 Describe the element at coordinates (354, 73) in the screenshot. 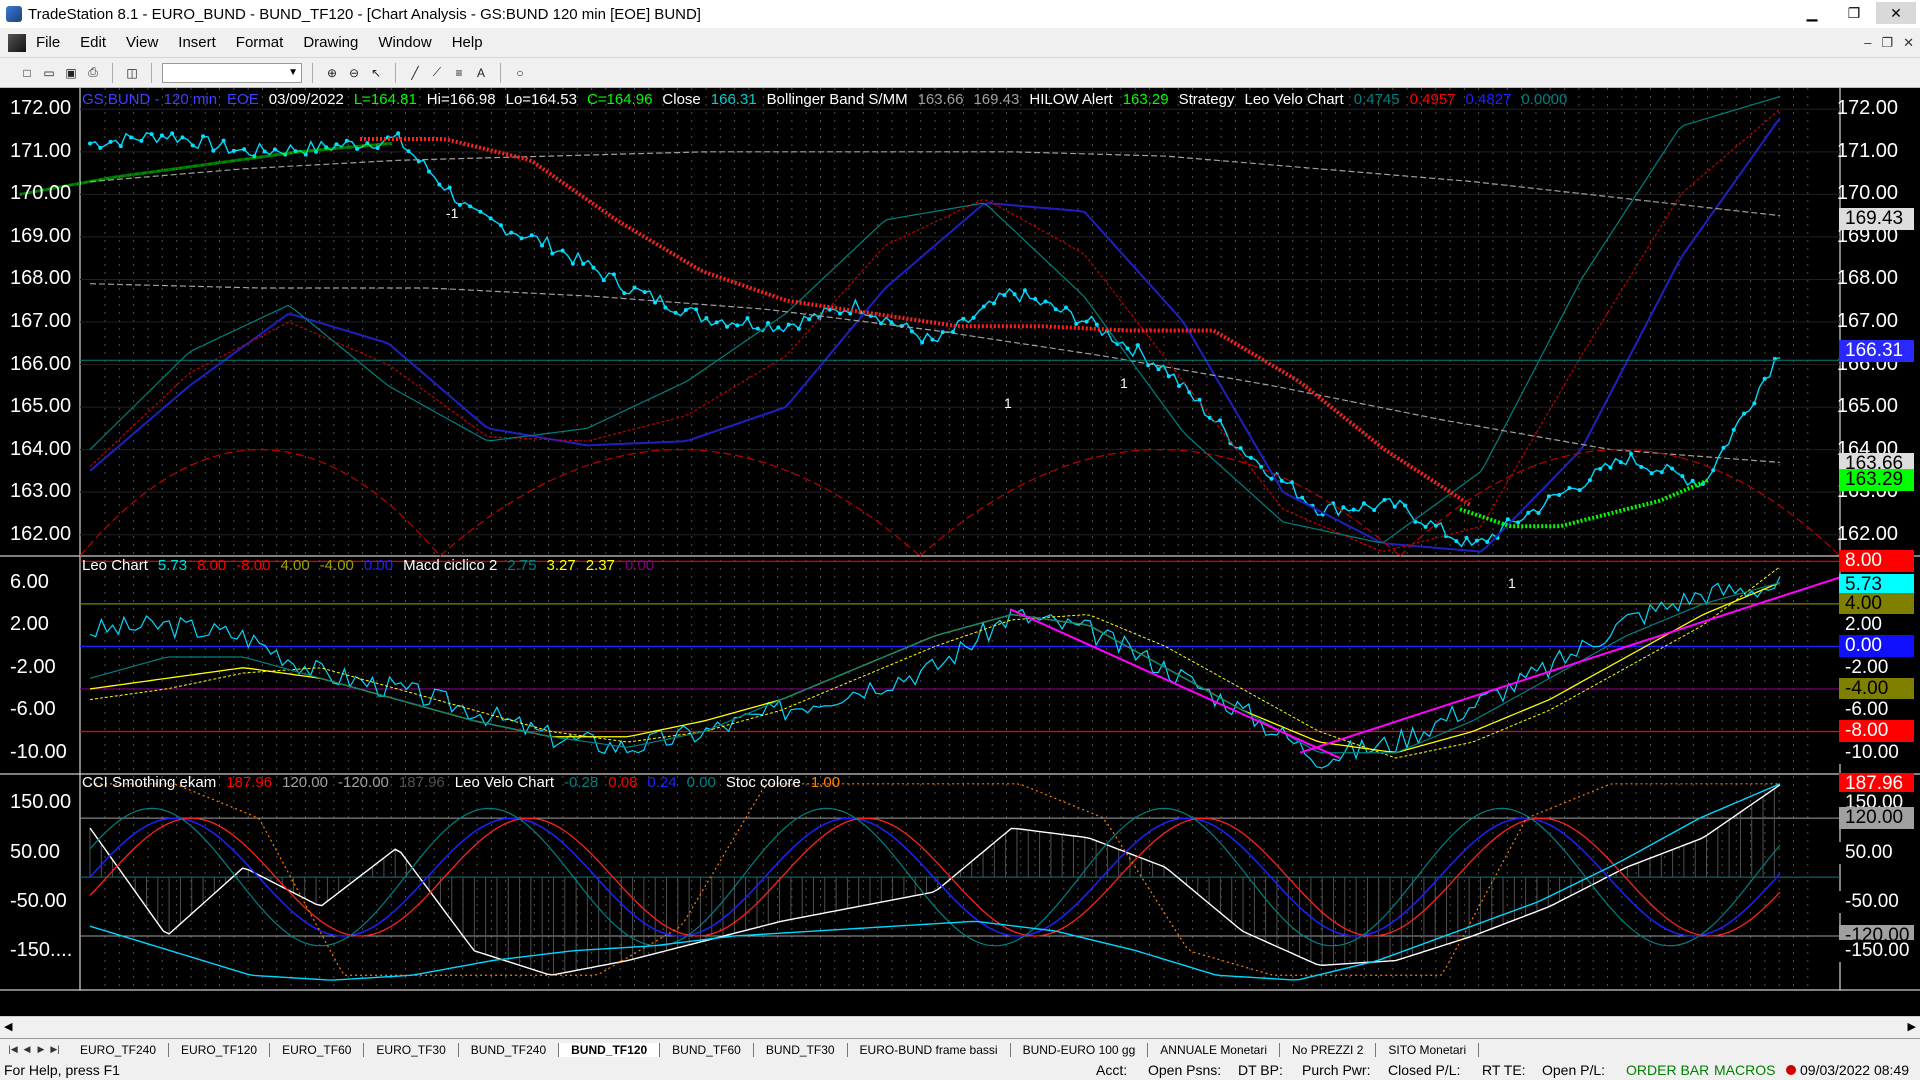

I see `zoom-out-icon: ⊖` at that location.